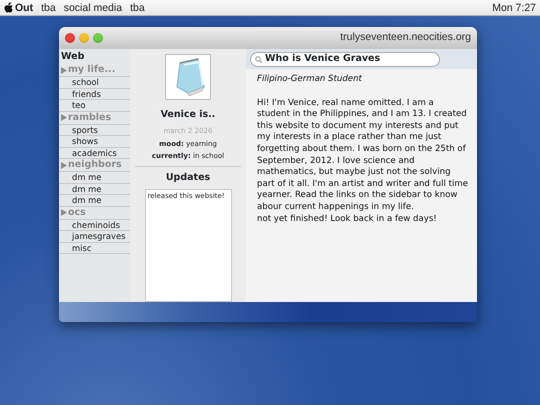  I want to click on app-menu: Out, so click(24, 8).